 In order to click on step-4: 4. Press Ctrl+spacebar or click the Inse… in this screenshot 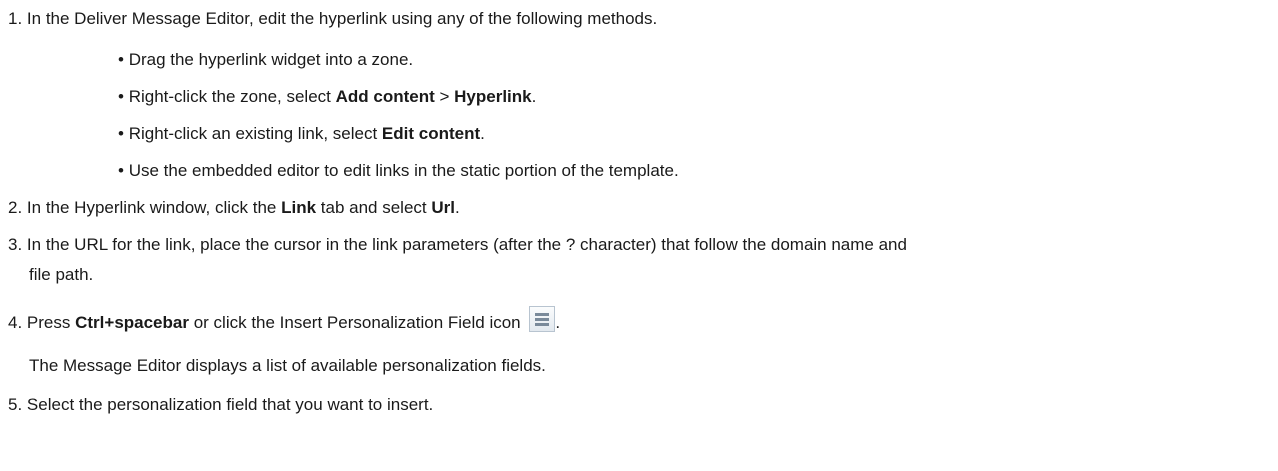, I will do `click(284, 320)`.